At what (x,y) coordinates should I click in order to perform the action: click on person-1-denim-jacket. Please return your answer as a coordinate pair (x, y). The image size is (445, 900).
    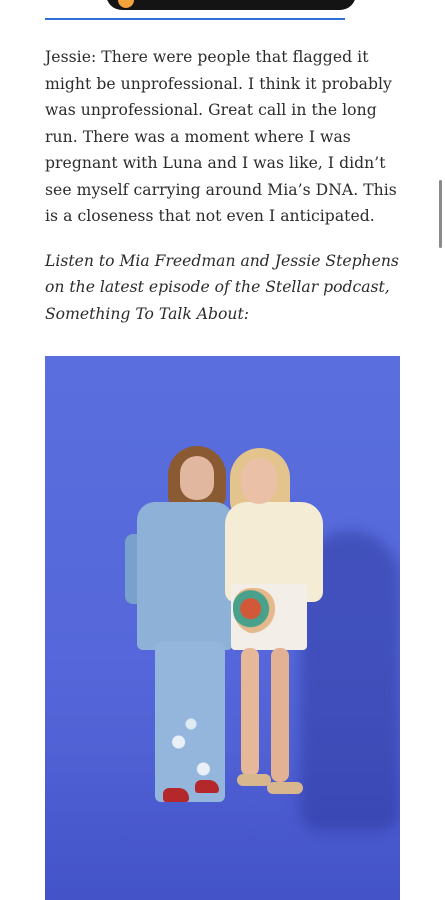
    Looking at the image, I should click on (185, 576).